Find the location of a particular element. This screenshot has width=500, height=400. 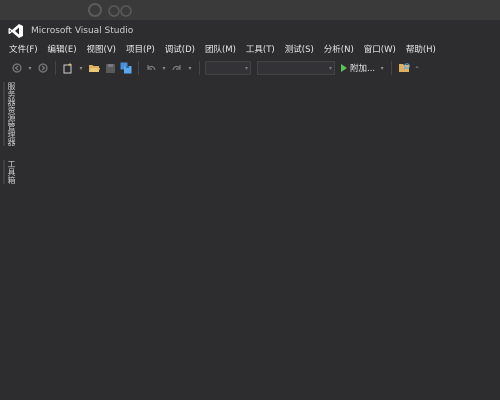

menu-debug: 调试(D) is located at coordinates (180, 50).